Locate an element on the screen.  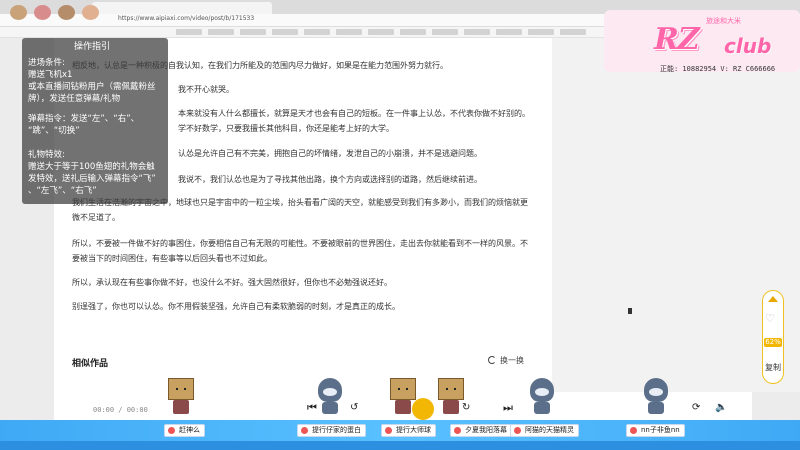
logo-subtitle: 旅途和大米 is located at coordinates (723, 21).